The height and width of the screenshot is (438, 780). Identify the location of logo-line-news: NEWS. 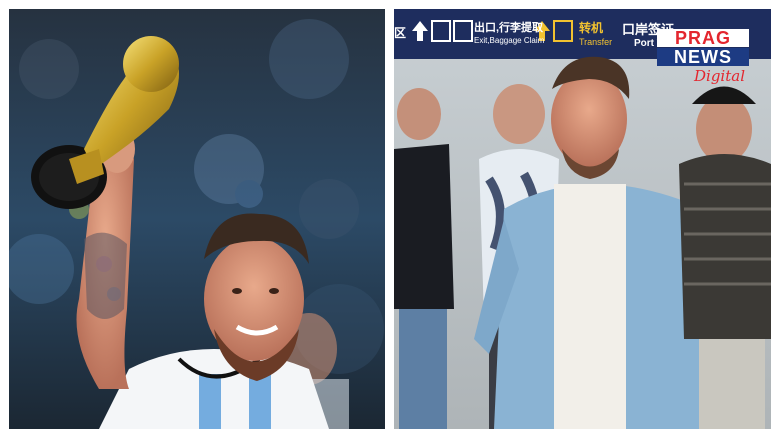
(703, 57).